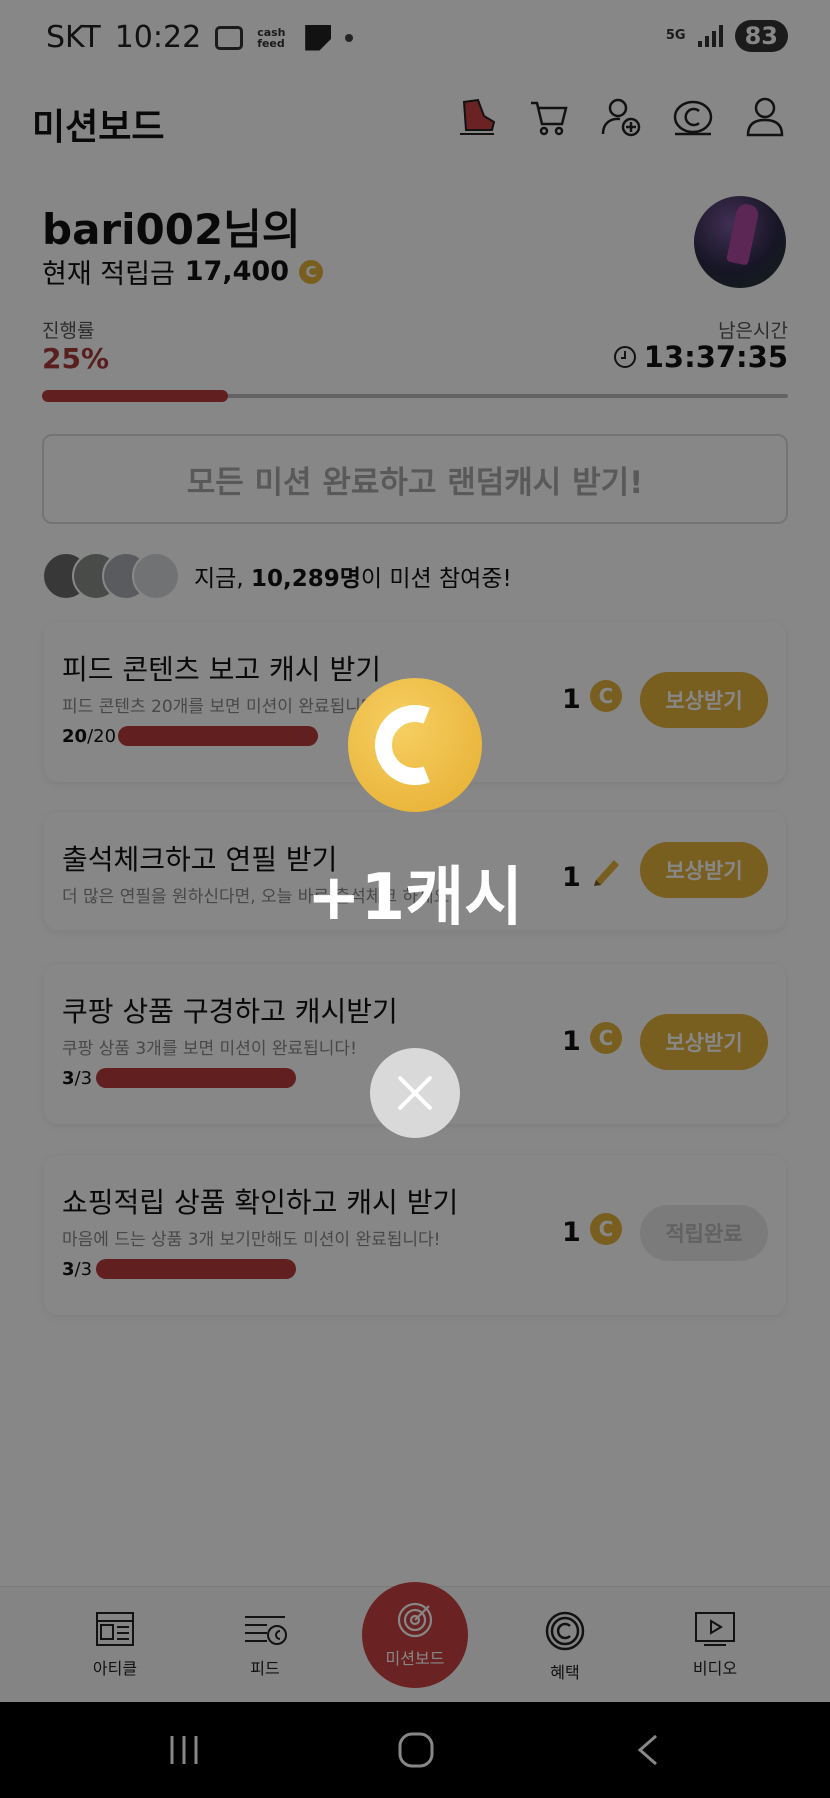 This screenshot has width=830, height=1798. I want to click on home-icon, so click(416, 1750).